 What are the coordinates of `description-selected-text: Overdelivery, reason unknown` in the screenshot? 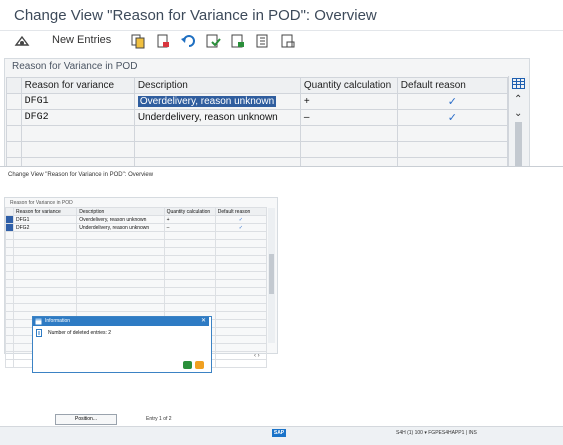 It's located at (207, 101).